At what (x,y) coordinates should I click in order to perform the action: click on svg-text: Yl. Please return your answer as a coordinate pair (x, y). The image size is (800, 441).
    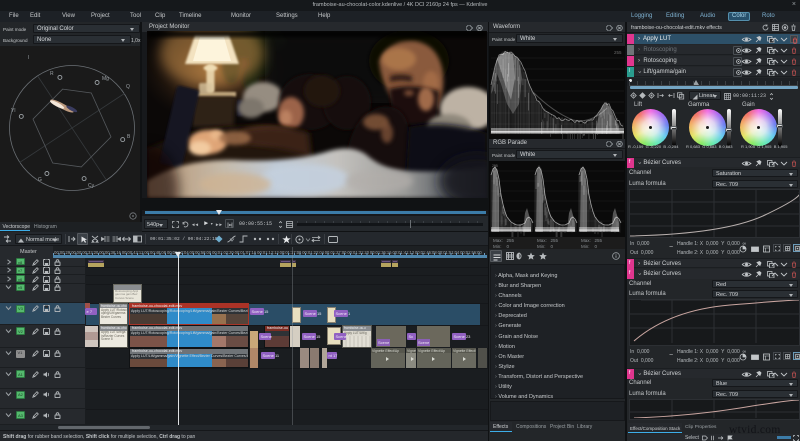
    Looking at the image, I should click on (13, 111).